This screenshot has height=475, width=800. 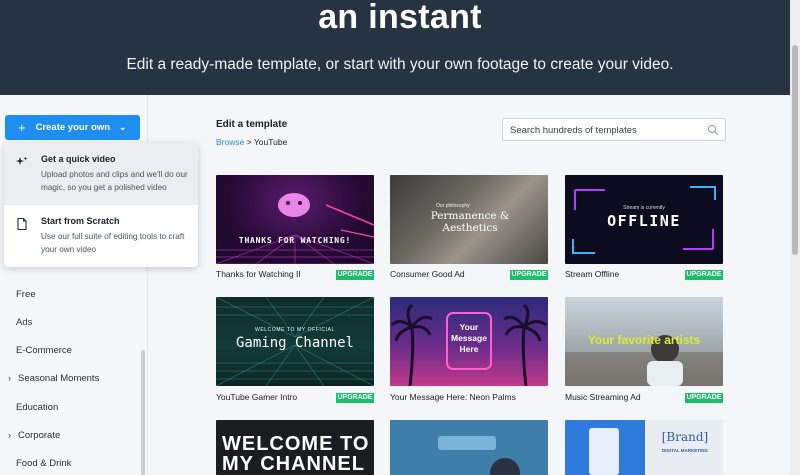 What do you see at coordinates (795, 150) in the screenshot?
I see `page-scrollbar-thumb` at bounding box center [795, 150].